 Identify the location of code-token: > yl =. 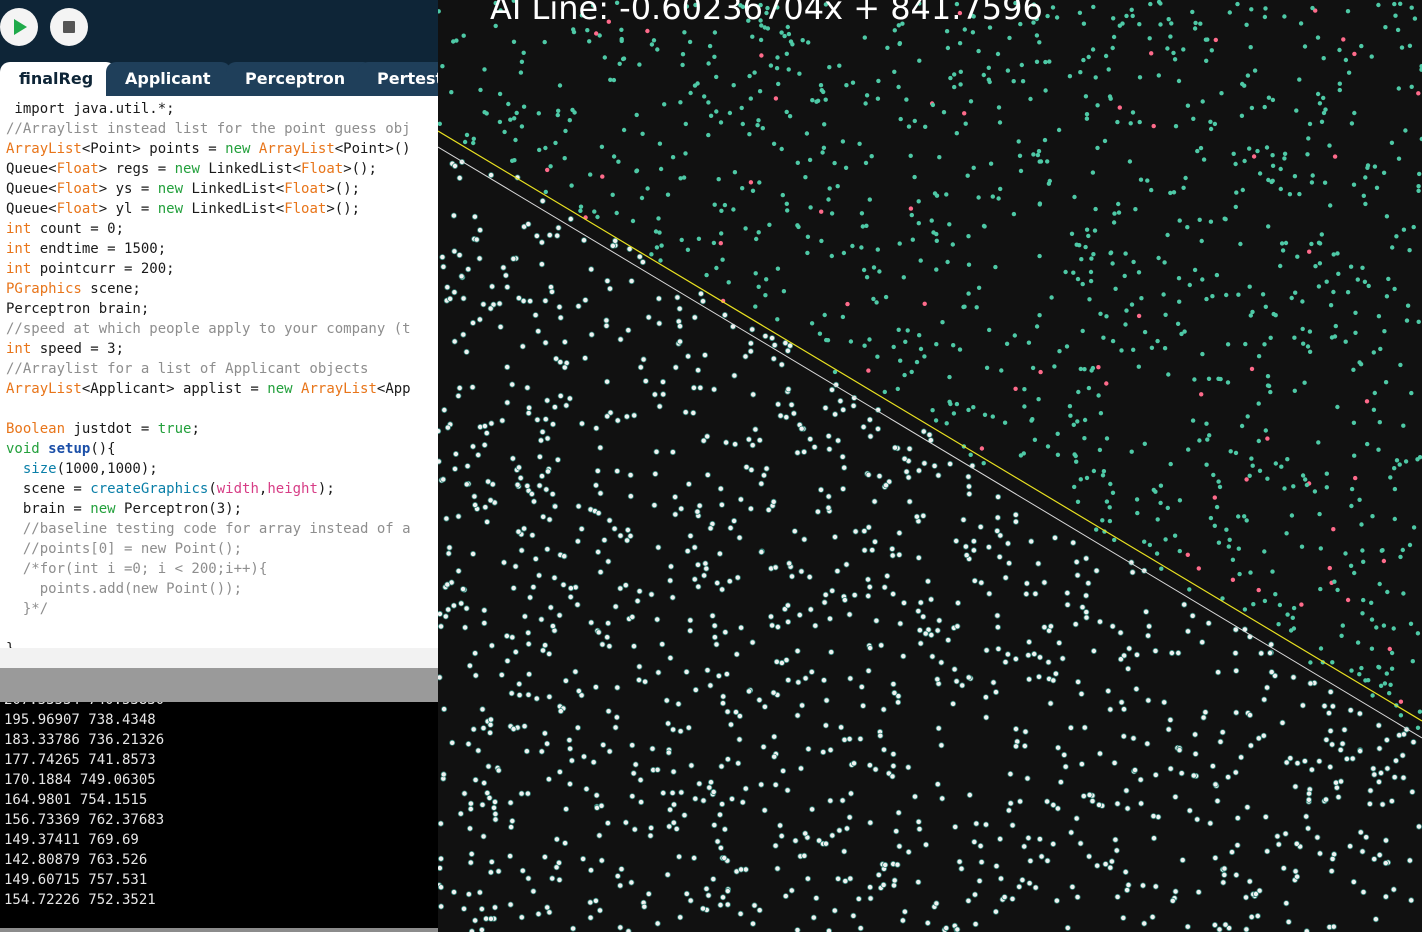
(128, 209).